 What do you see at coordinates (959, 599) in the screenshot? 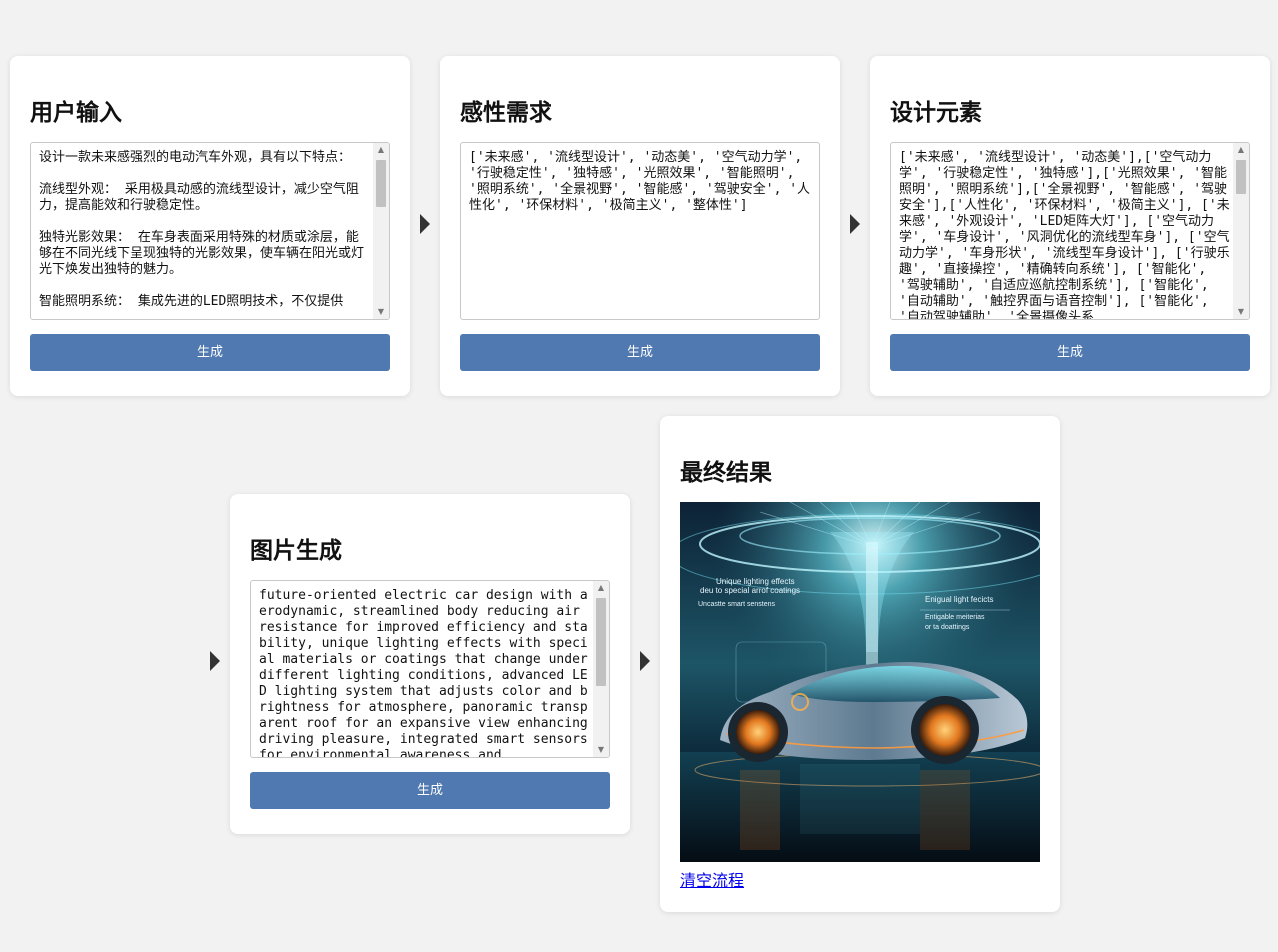
I see `image-label: Enigual light fecicts` at bounding box center [959, 599].